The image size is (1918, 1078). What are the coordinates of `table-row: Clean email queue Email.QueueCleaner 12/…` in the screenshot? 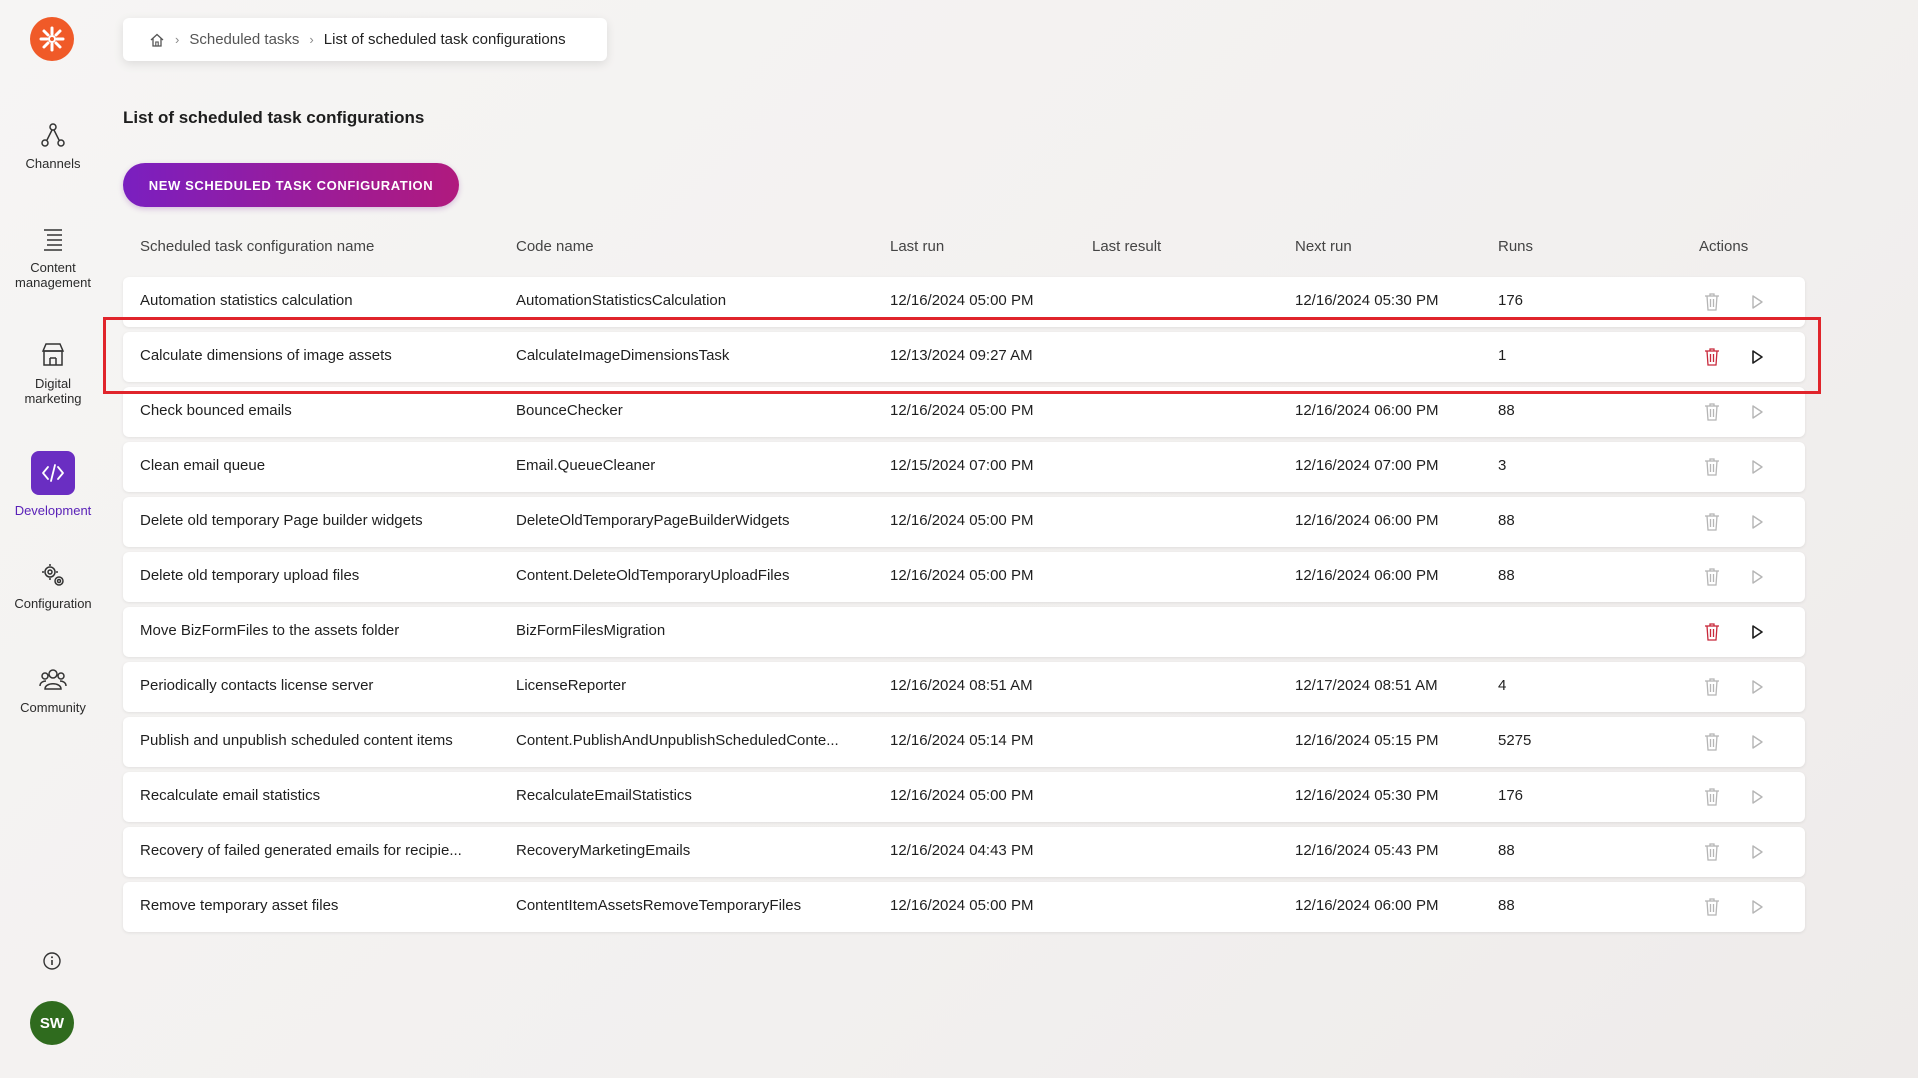 It's located at (964, 467).